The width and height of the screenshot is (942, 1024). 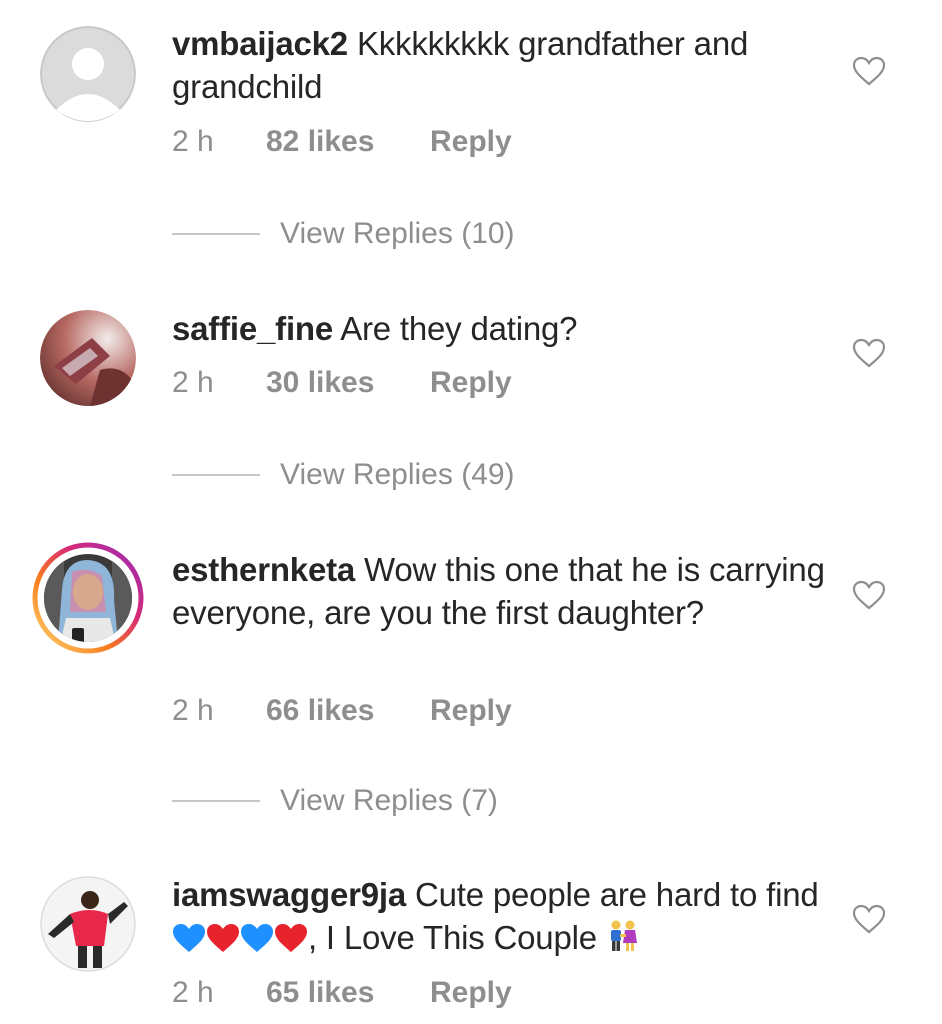 I want to click on avatar-story-ring, so click(x=88, y=598).